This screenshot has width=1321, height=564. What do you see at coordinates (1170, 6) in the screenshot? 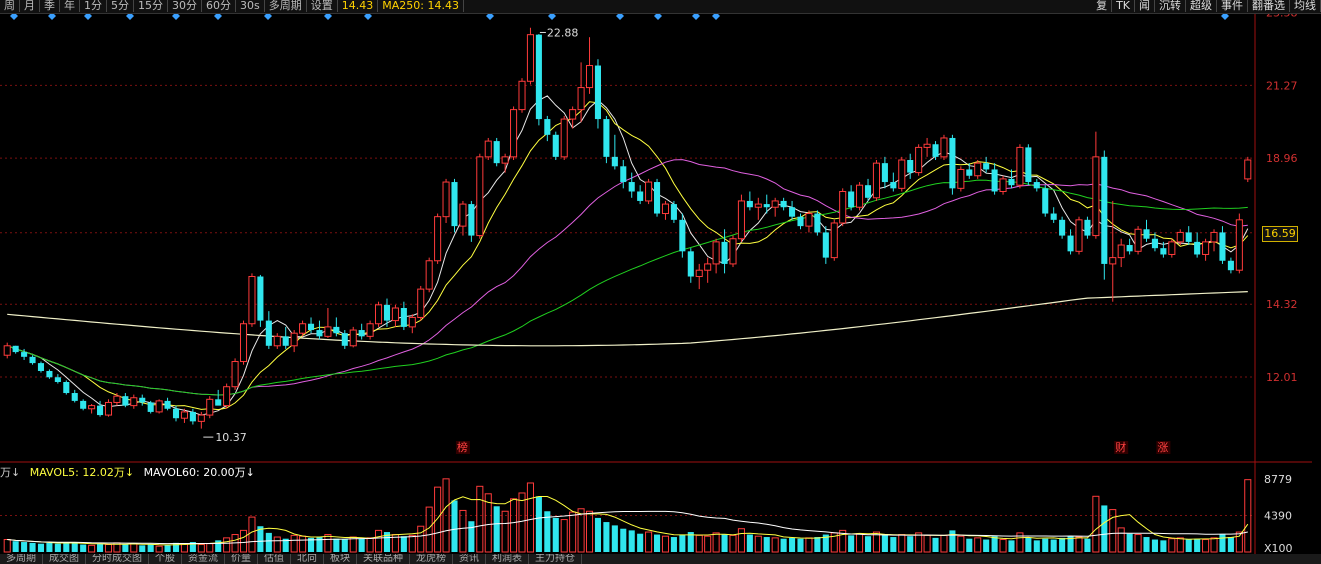
I see `toolbar-right-item: 沉转` at bounding box center [1170, 6].